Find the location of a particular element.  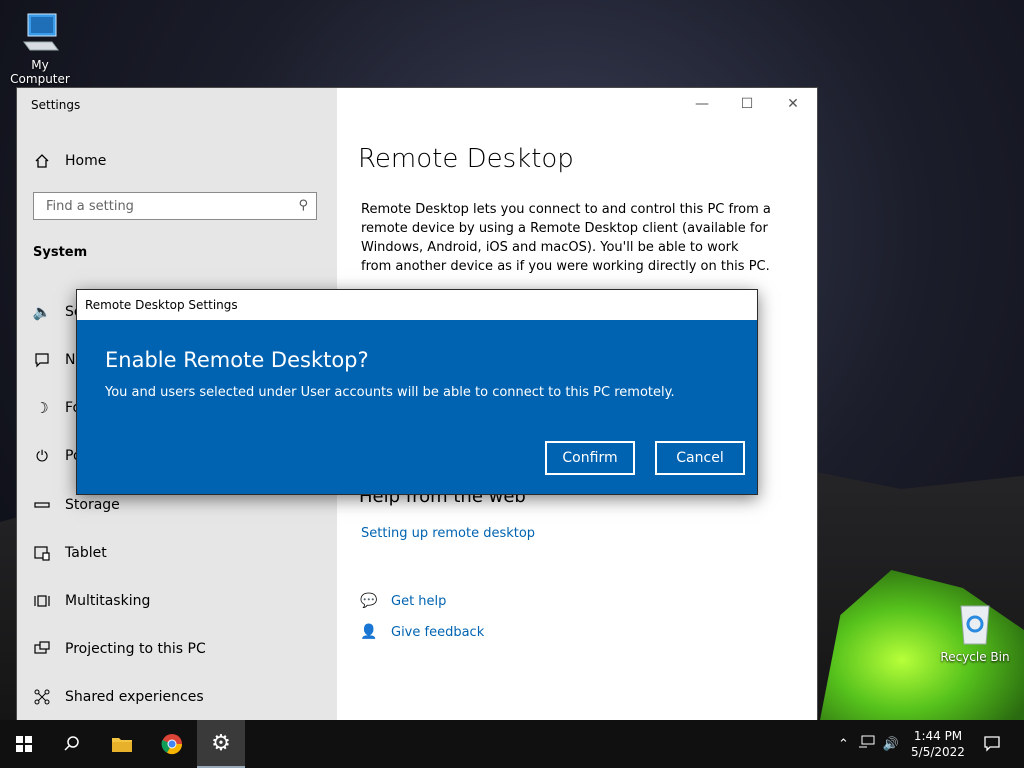

speaker-icon: 🔈 is located at coordinates (42, 312).